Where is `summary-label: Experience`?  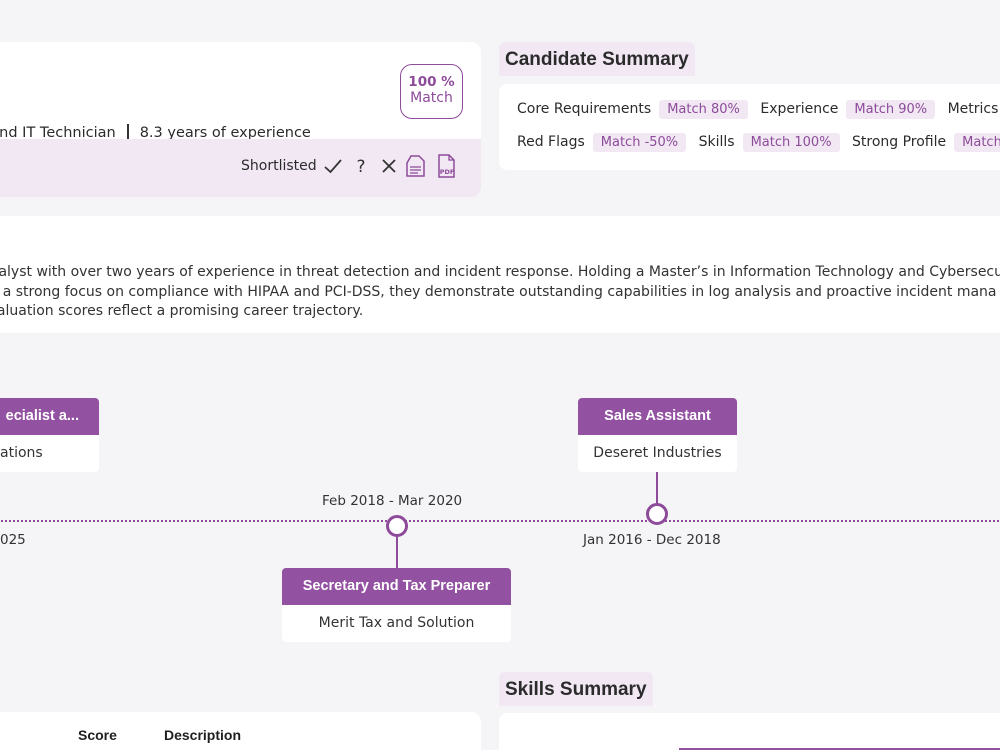
summary-label: Experience is located at coordinates (799, 109).